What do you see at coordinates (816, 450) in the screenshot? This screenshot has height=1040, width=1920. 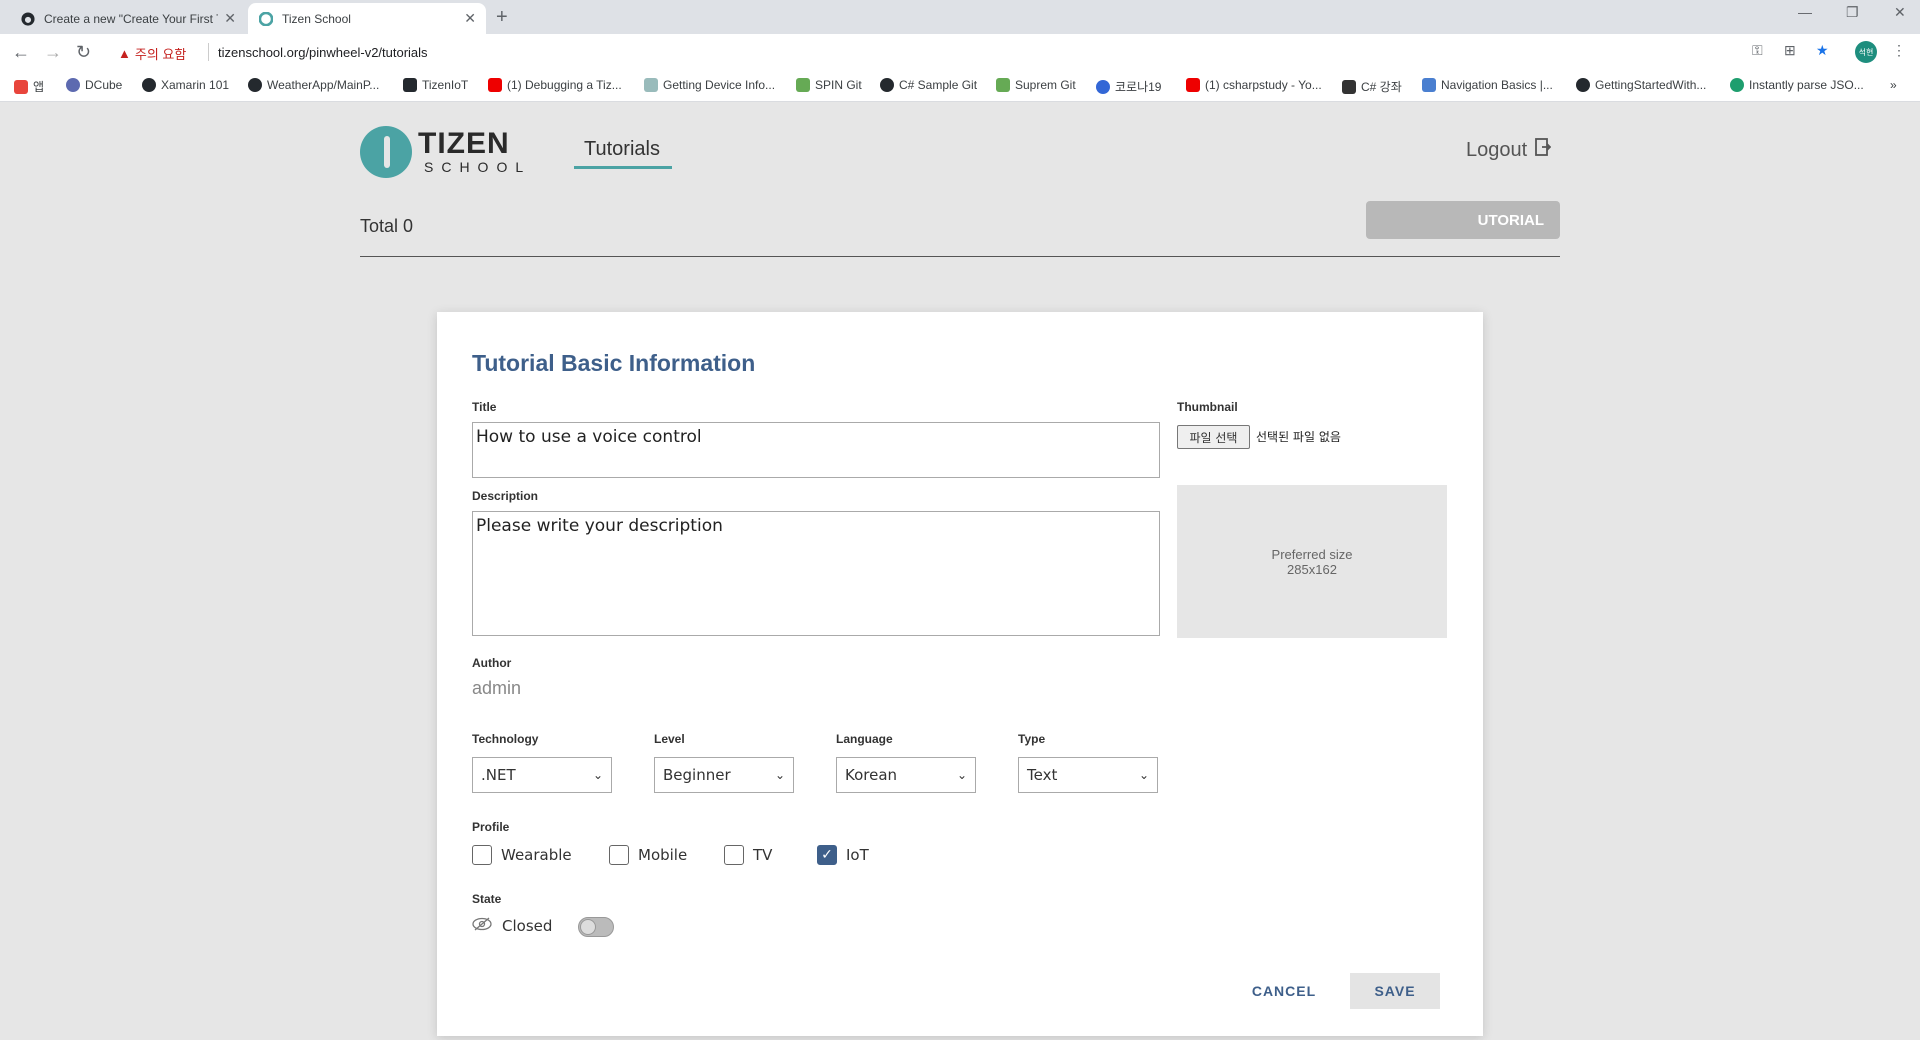 I see `title-input: How to use a voice control` at bounding box center [816, 450].